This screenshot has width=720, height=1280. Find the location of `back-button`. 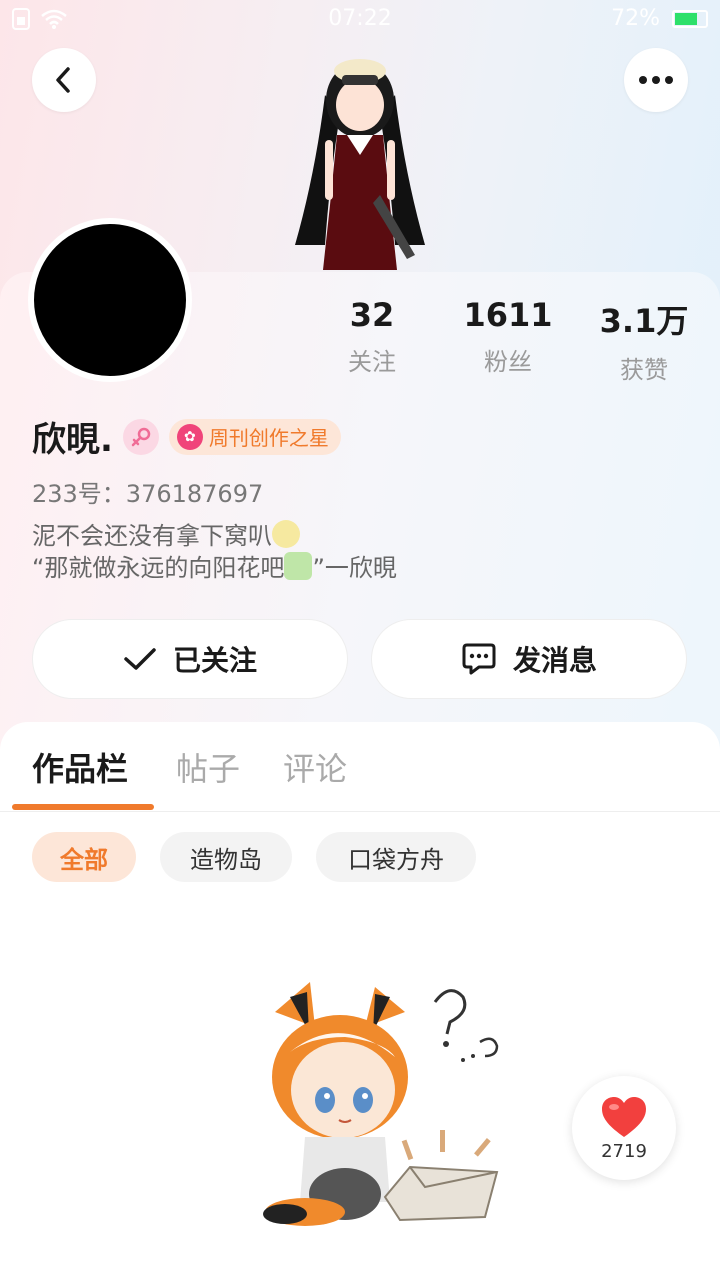

back-button is located at coordinates (64, 80).